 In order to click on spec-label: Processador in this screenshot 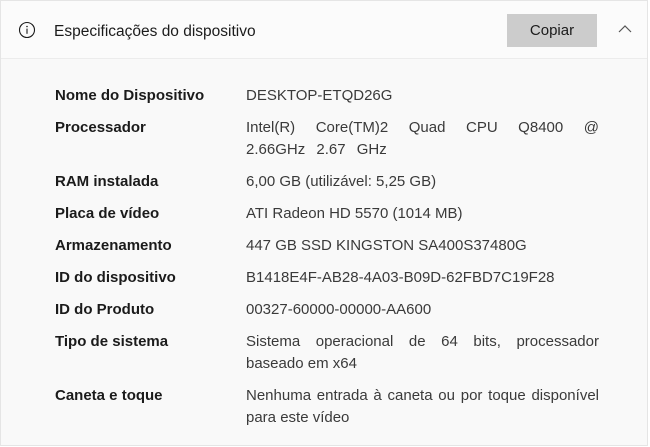, I will do `click(100, 127)`.